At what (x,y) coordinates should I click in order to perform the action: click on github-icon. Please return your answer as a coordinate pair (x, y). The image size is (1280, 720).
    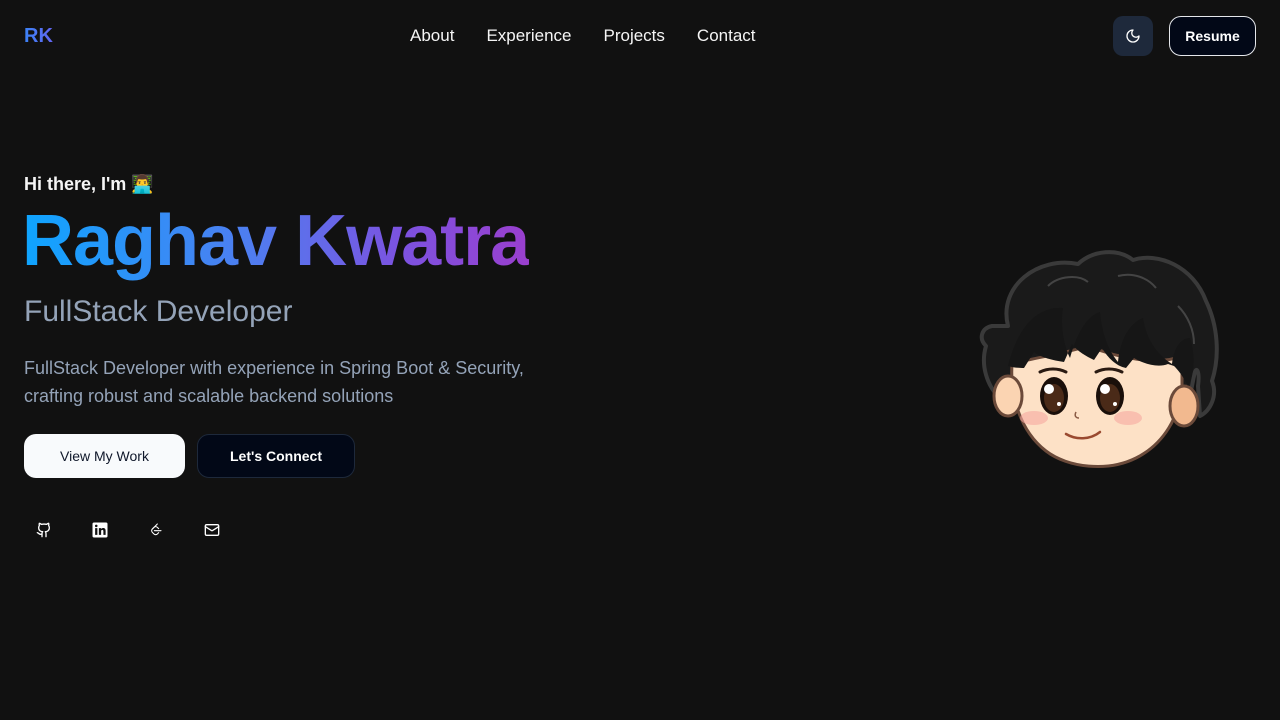
    Looking at the image, I should click on (43, 530).